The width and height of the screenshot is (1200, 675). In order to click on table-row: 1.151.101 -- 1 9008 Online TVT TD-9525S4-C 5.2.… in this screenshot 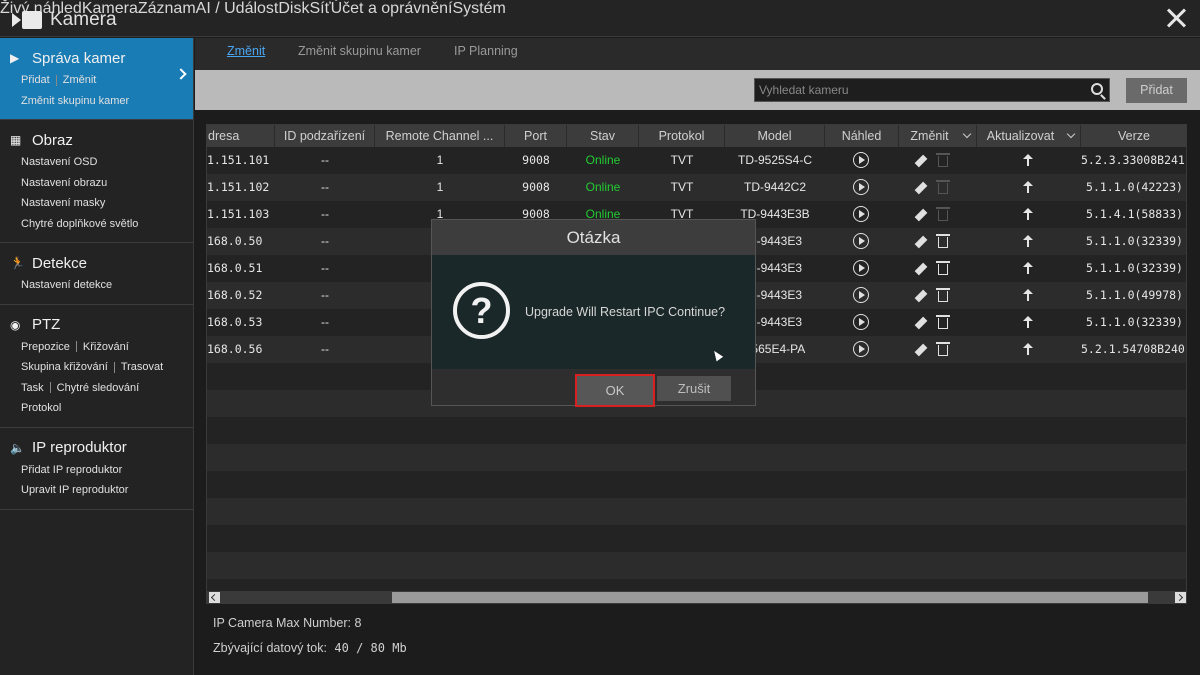, I will do `click(696, 160)`.